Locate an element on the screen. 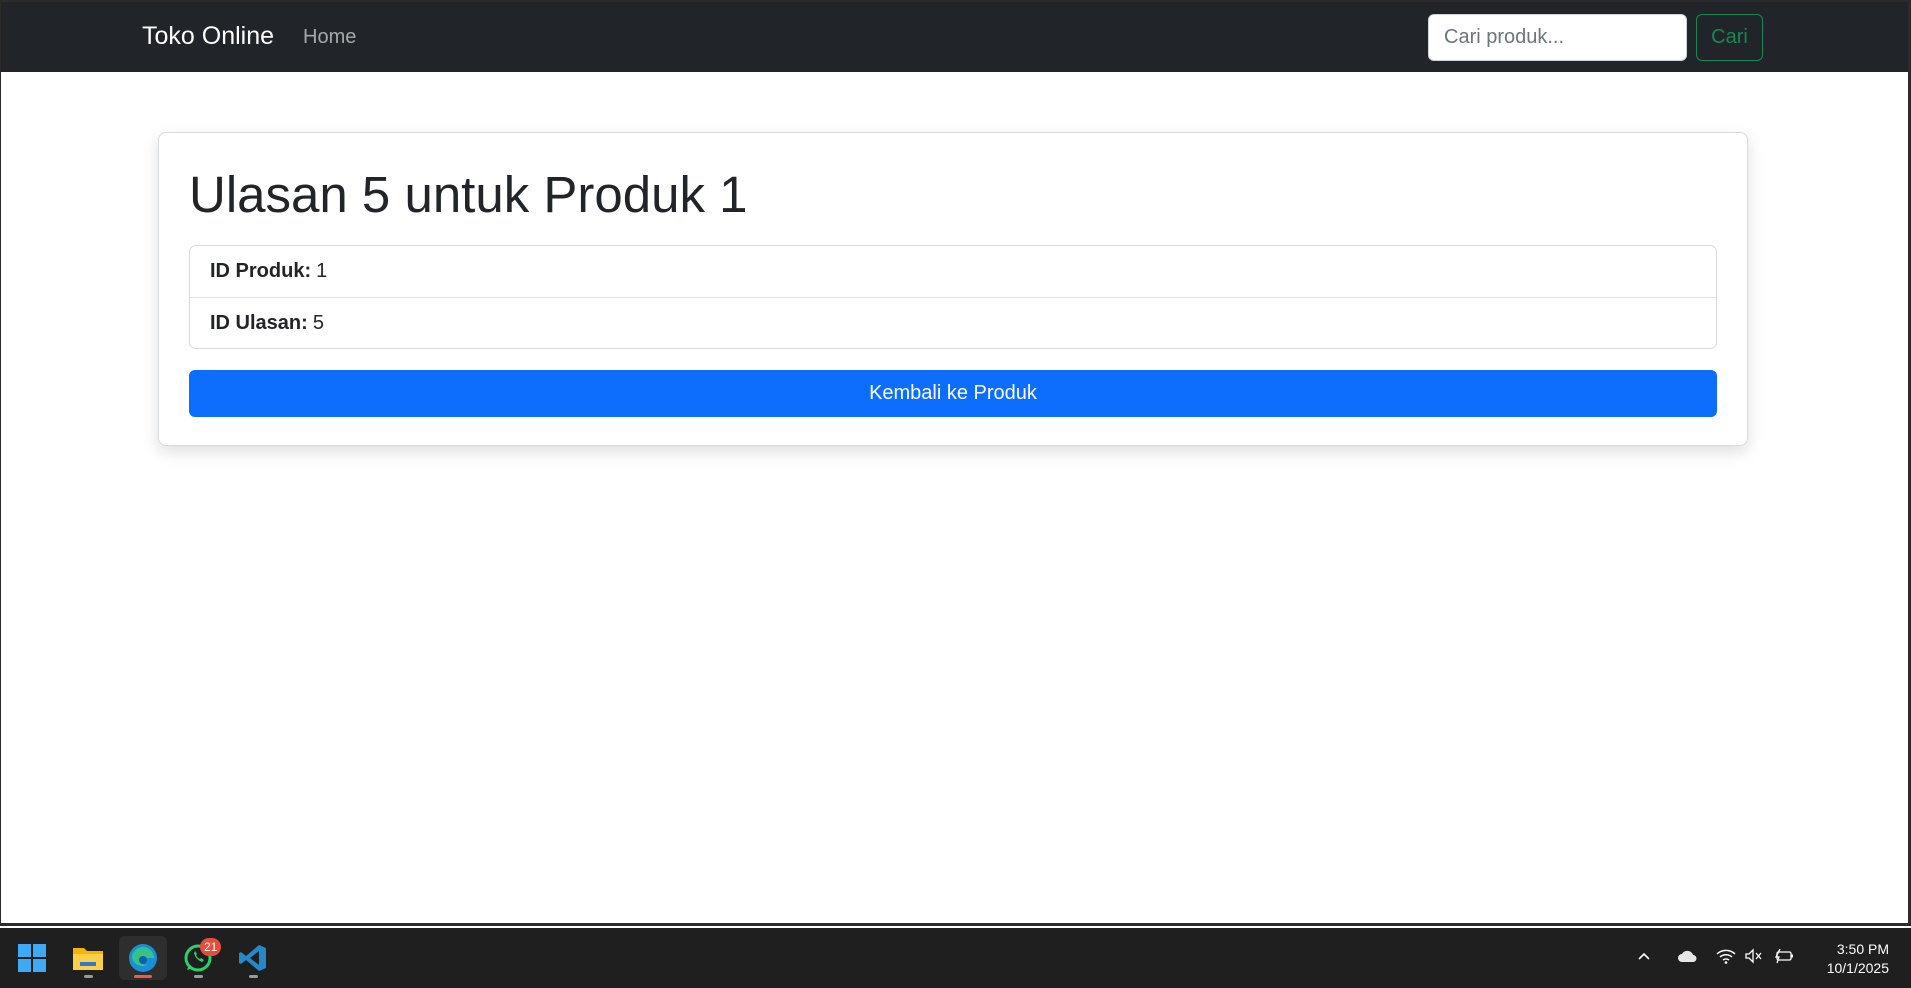  navbar-brand: Toko Online is located at coordinates (208, 36).